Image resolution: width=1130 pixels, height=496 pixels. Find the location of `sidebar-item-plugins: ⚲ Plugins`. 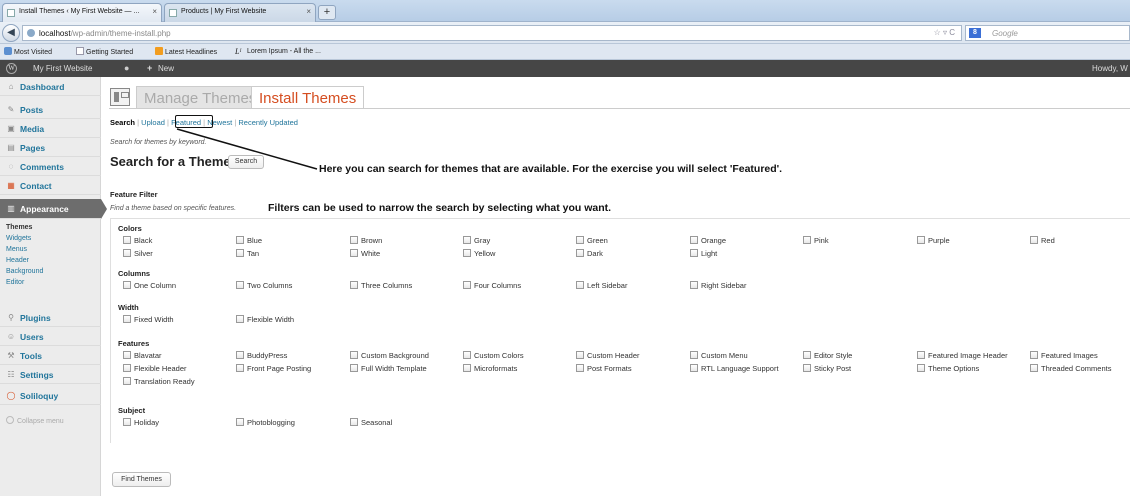

sidebar-item-plugins: ⚲ Plugins is located at coordinates (50, 317).